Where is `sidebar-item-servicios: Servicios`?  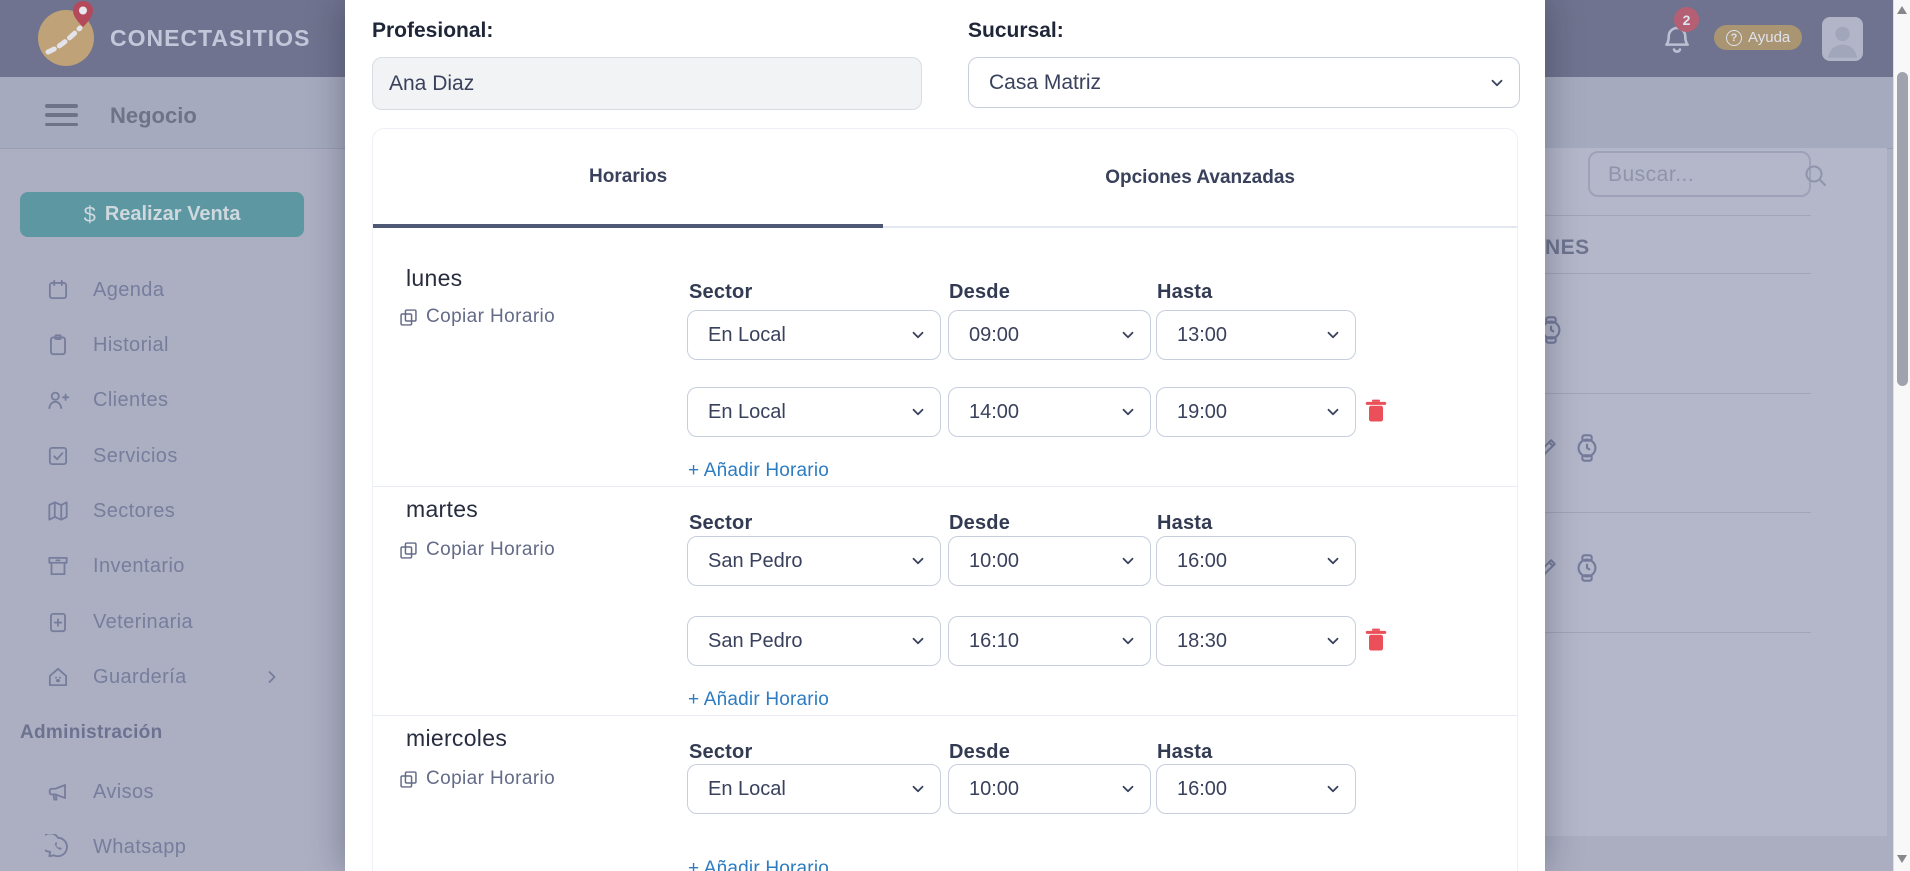 sidebar-item-servicios: Servicios is located at coordinates (172, 456).